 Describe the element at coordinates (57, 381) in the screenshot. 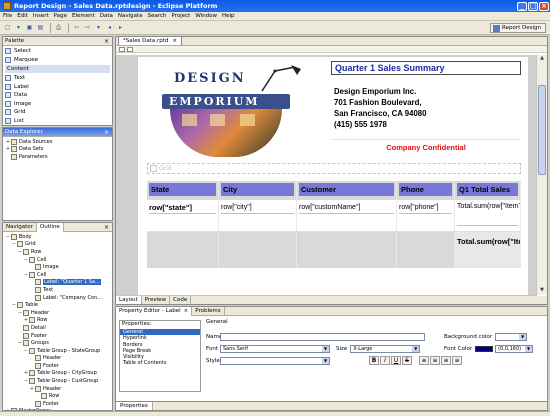

I see `outline-node: − Table Group - CustGroup` at that location.